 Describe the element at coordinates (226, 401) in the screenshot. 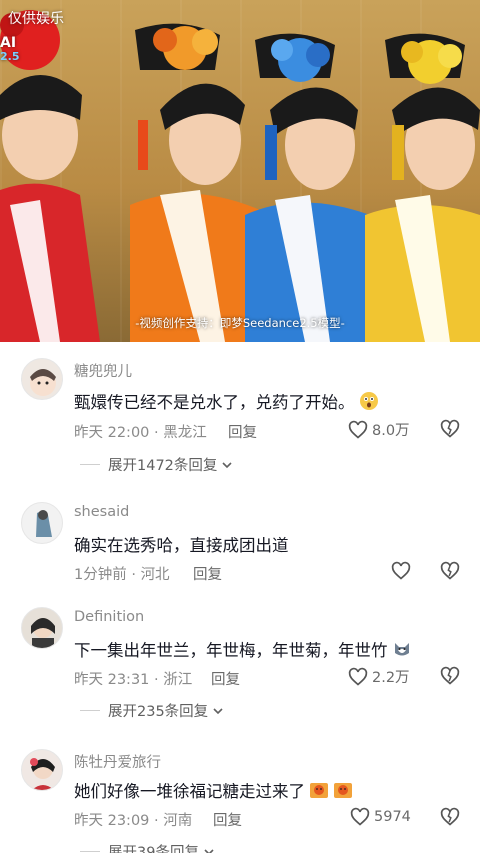

I see `comment-text: 甄嬛传已经不是兑水了，兑药了开始。` at that location.